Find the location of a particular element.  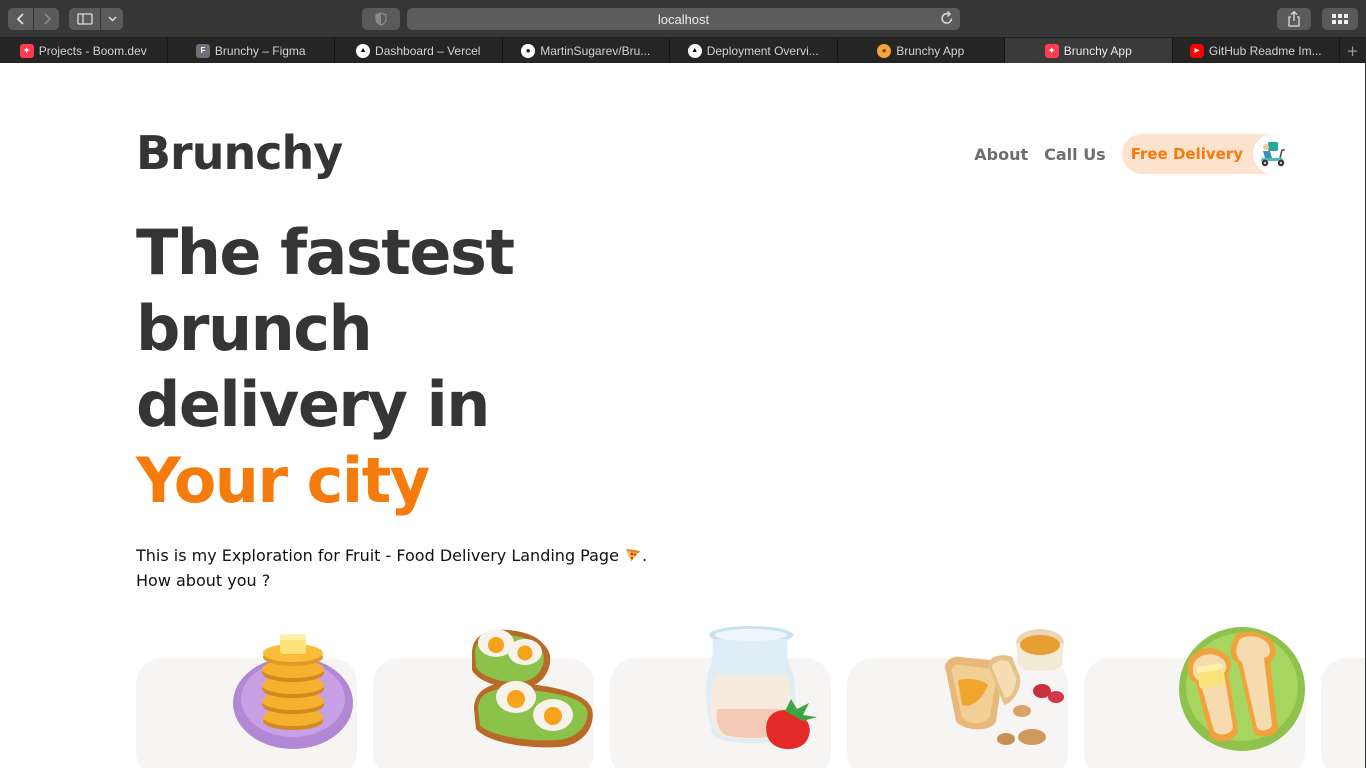

figma-icon: F is located at coordinates (202, 50).